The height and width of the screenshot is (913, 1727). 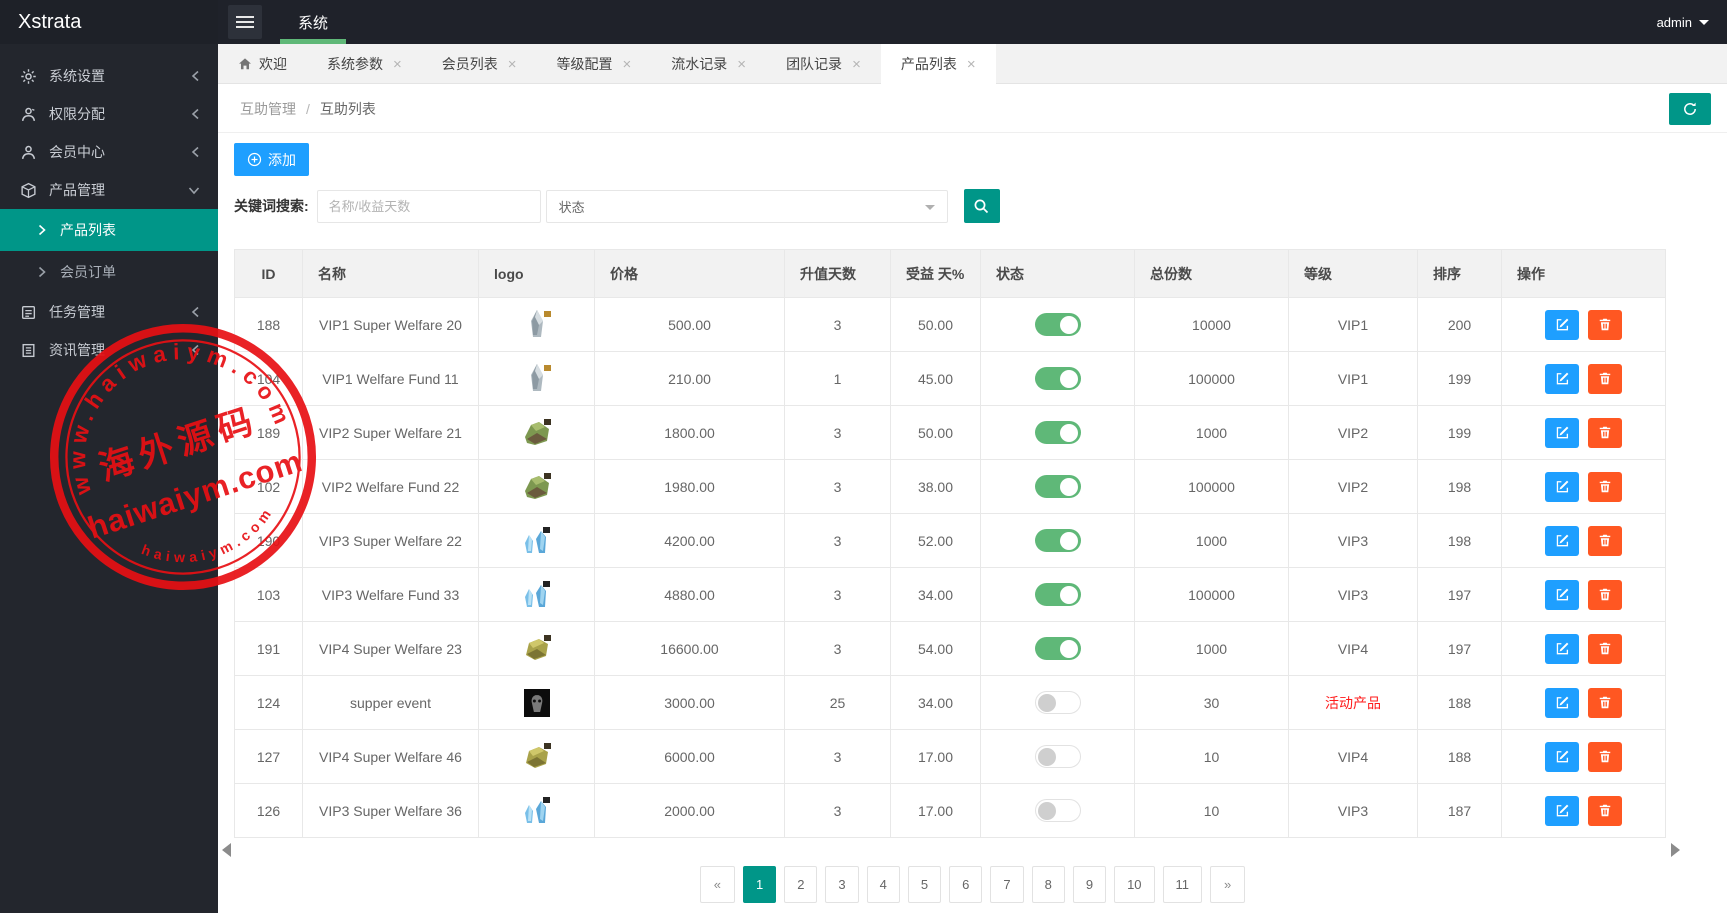 What do you see at coordinates (109, 76) in the screenshot?
I see `sidebar-item-system-settings: 系统设置` at bounding box center [109, 76].